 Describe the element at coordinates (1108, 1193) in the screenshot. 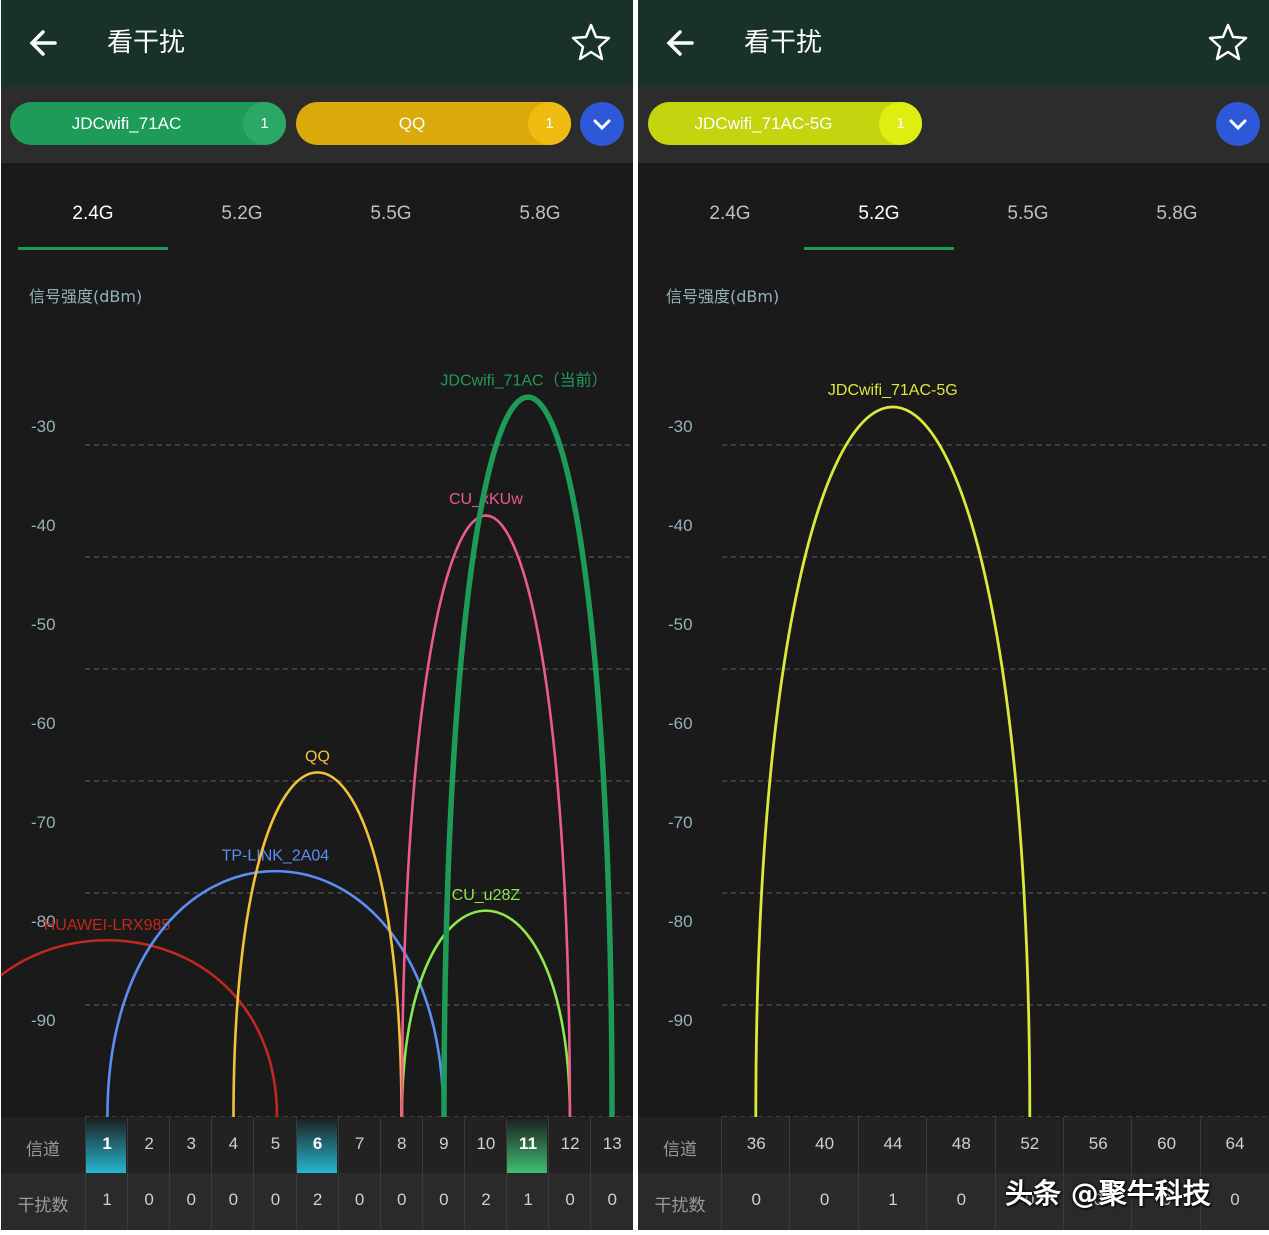

I see `watermark: 头条 @聚牛科技` at that location.